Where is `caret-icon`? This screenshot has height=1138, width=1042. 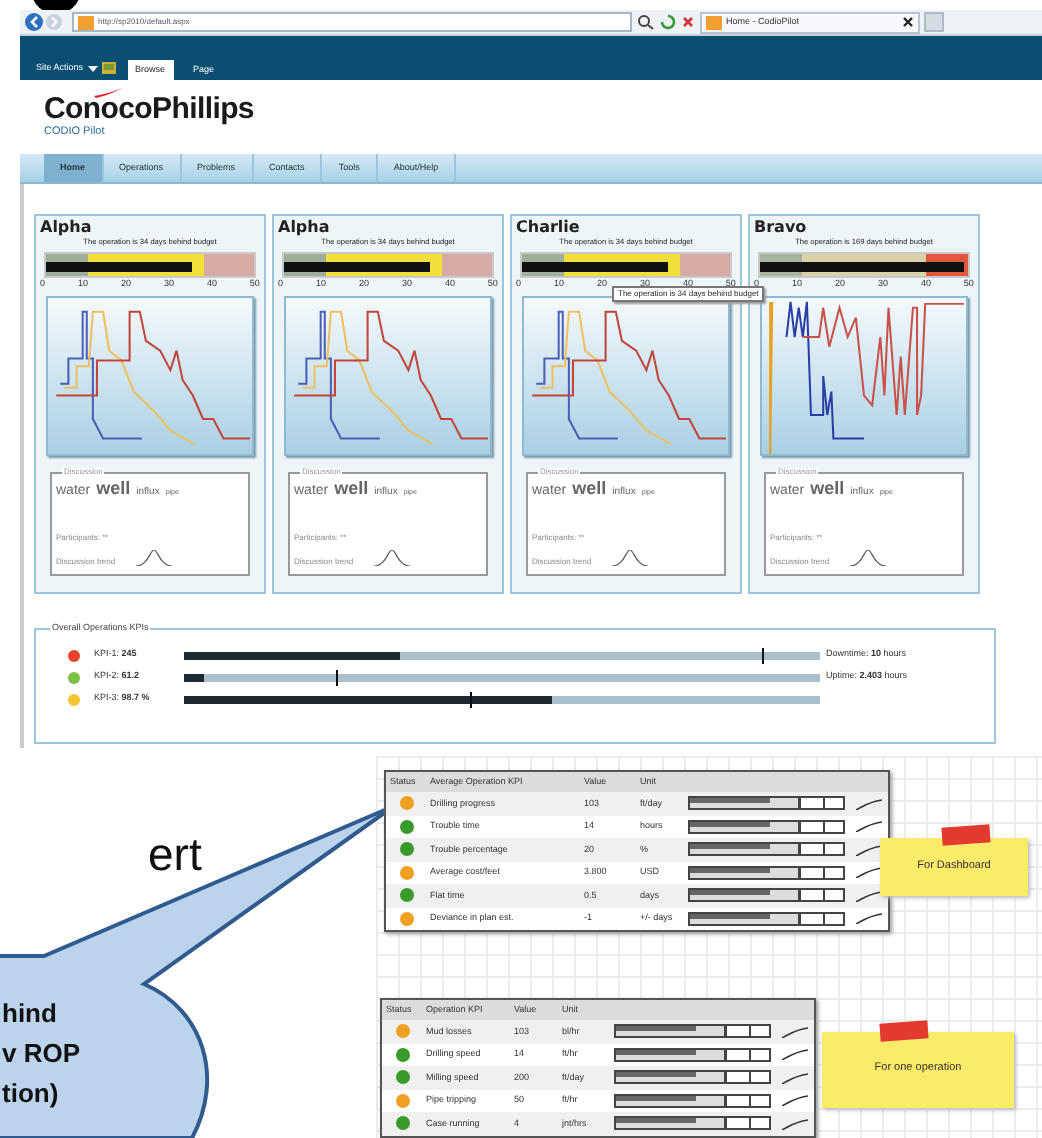 caret-icon is located at coordinates (92, 68).